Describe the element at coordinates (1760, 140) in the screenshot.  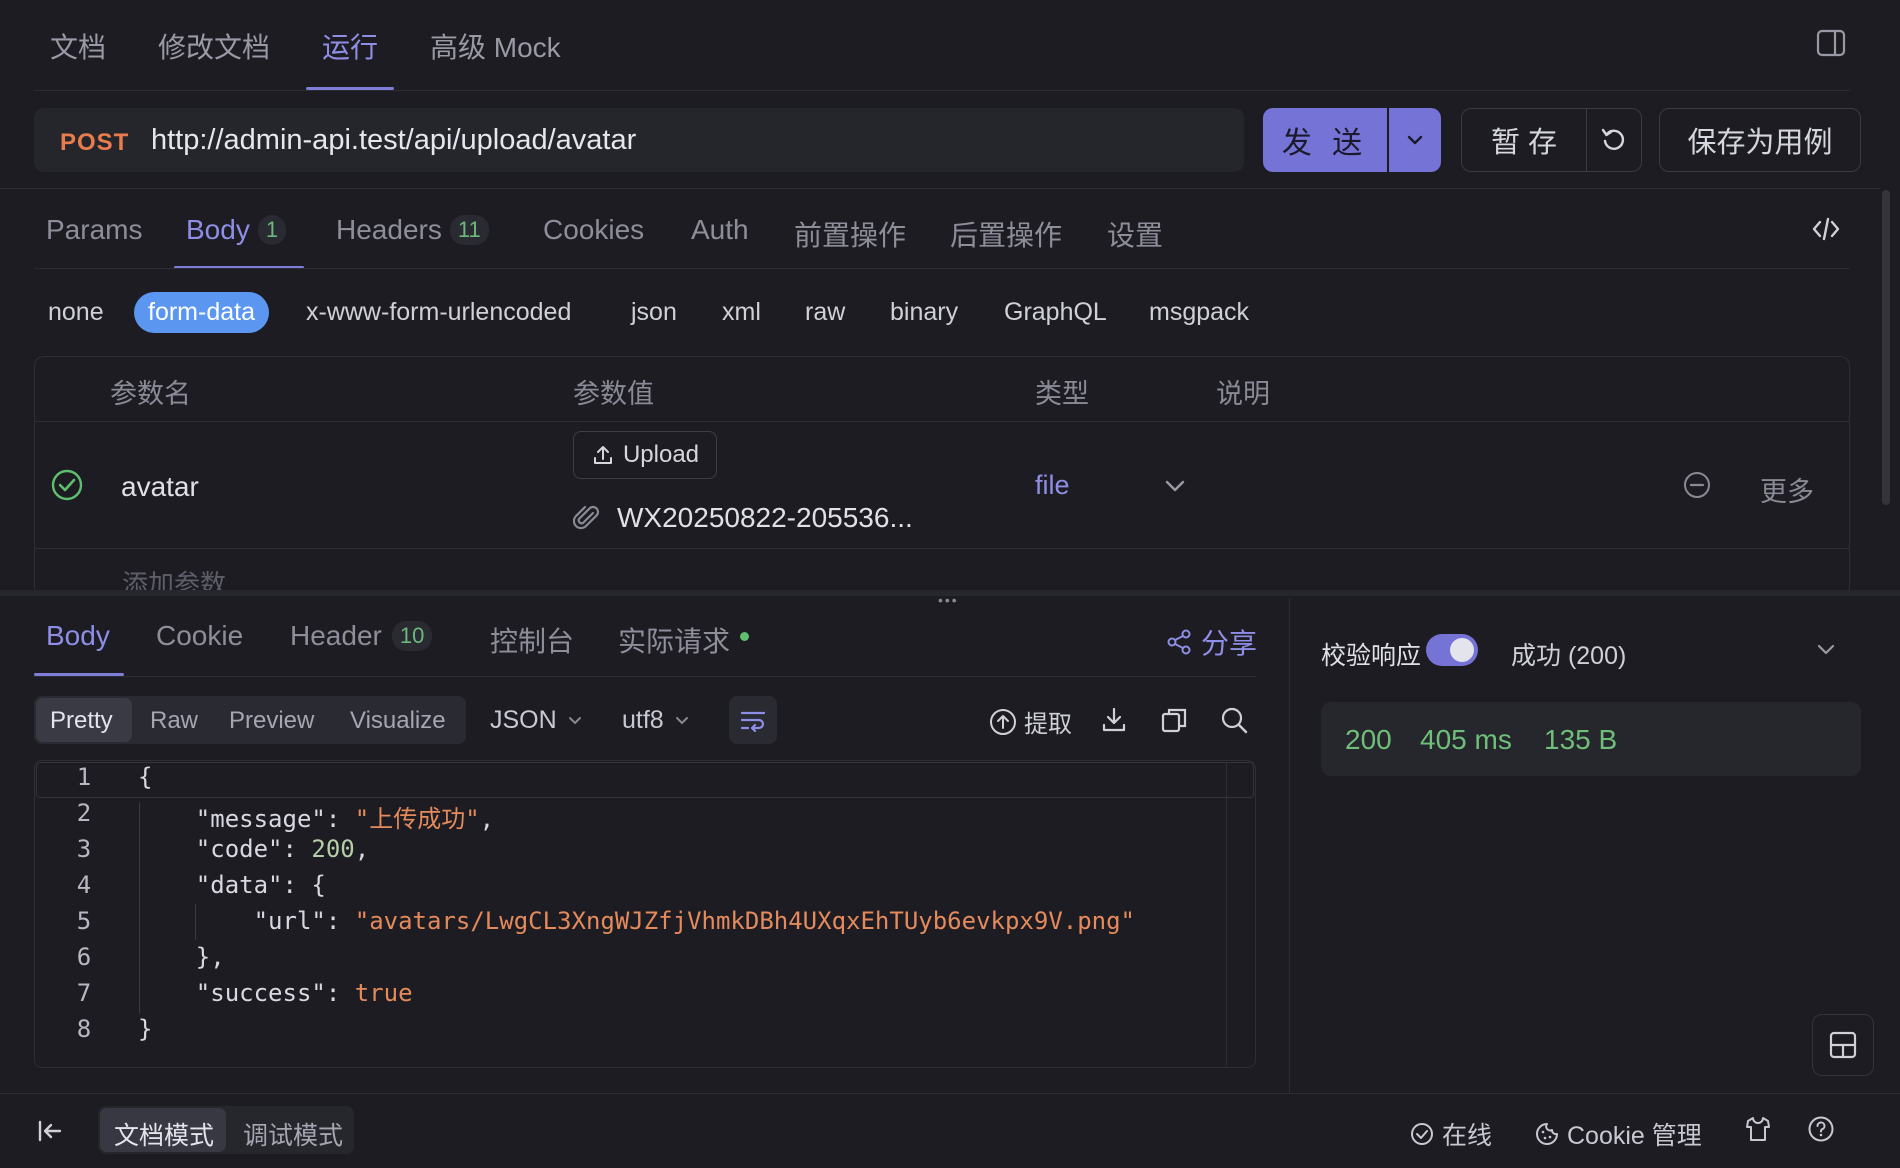
I see `save-as-case-button: 保存为用例` at that location.